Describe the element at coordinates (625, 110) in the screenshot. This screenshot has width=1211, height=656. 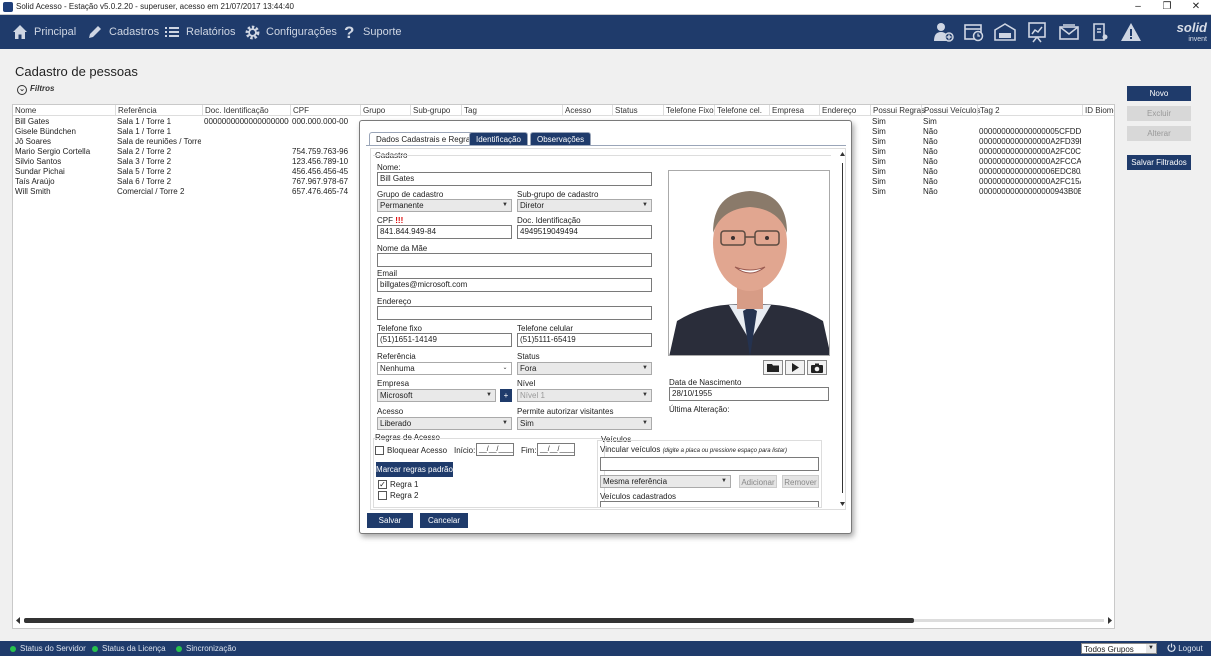
I see `col-status: Status` at that location.